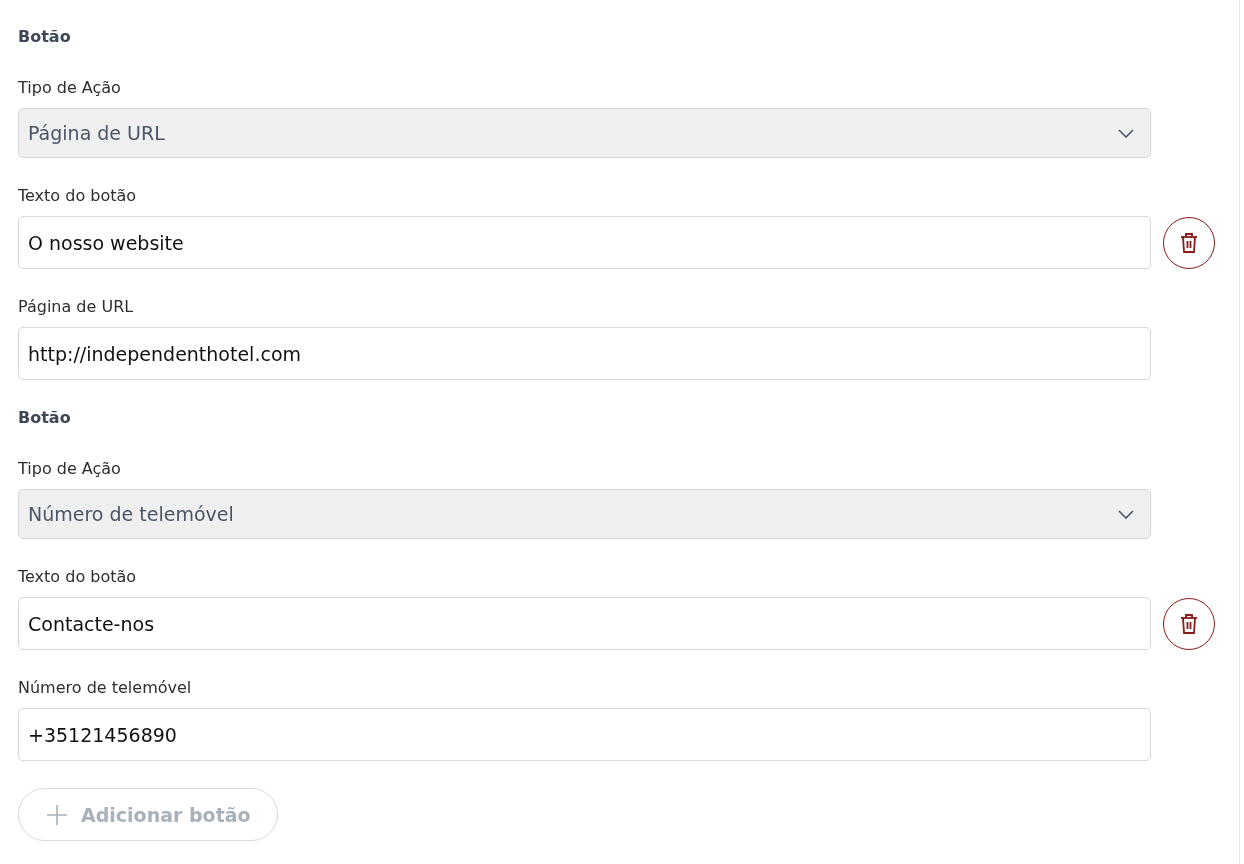 This screenshot has height=864, width=1244. What do you see at coordinates (57, 814) in the screenshot?
I see `plus-icon` at bounding box center [57, 814].